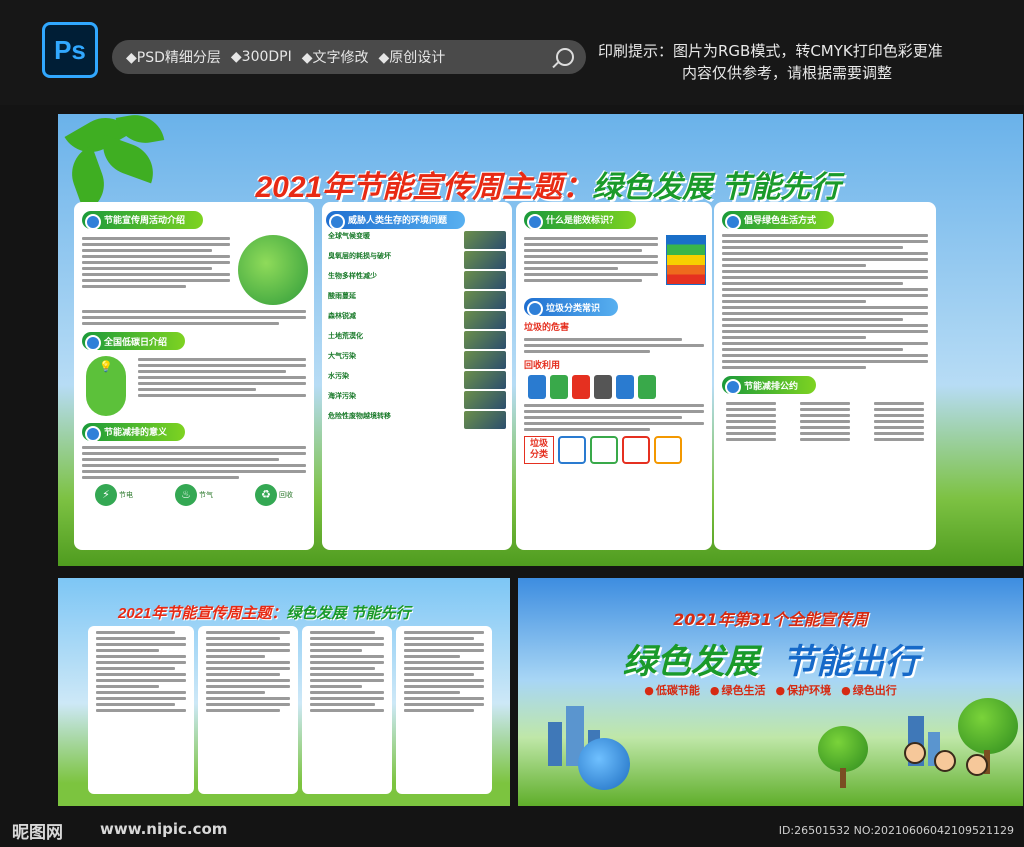  I want to click on electricity-icon: ⚡, so click(106, 494).